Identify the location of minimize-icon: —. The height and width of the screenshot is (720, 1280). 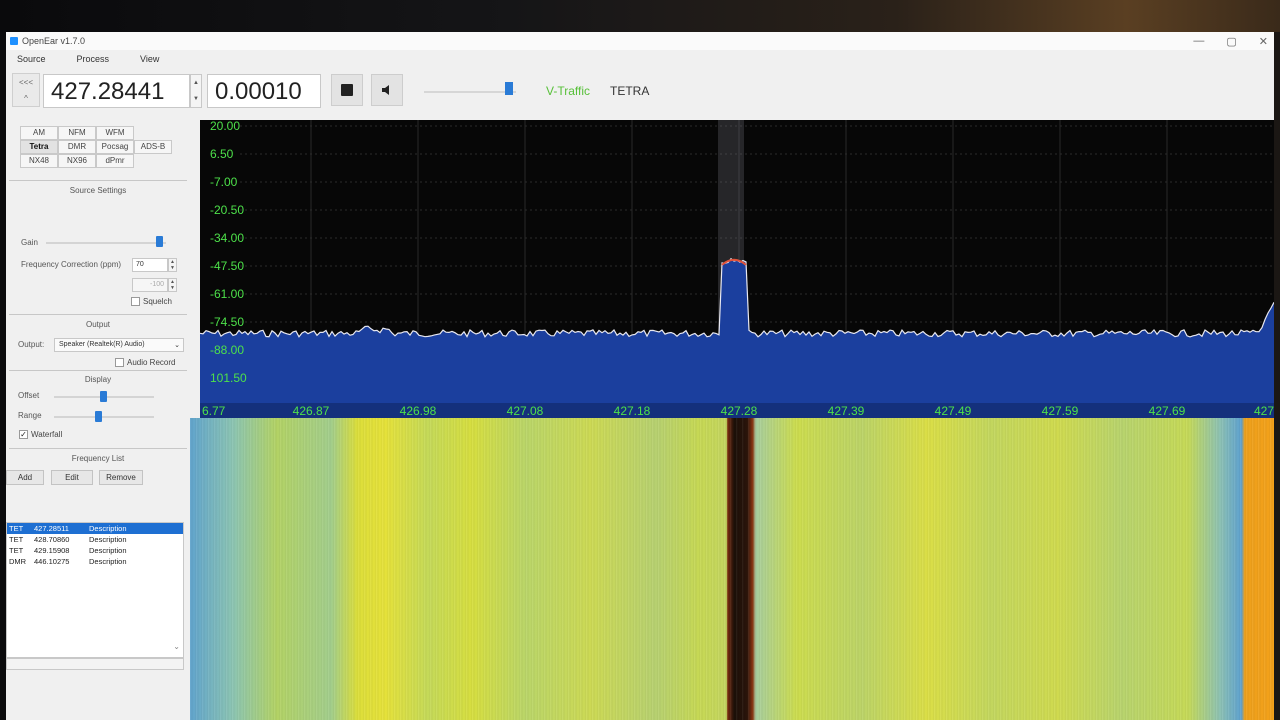
(1198, 41).